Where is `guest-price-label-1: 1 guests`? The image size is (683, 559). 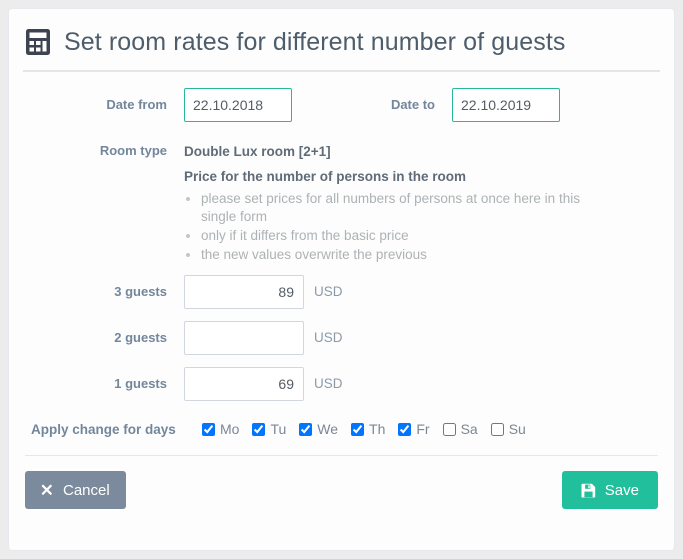 guest-price-label-1: 1 guests is located at coordinates (140, 383).